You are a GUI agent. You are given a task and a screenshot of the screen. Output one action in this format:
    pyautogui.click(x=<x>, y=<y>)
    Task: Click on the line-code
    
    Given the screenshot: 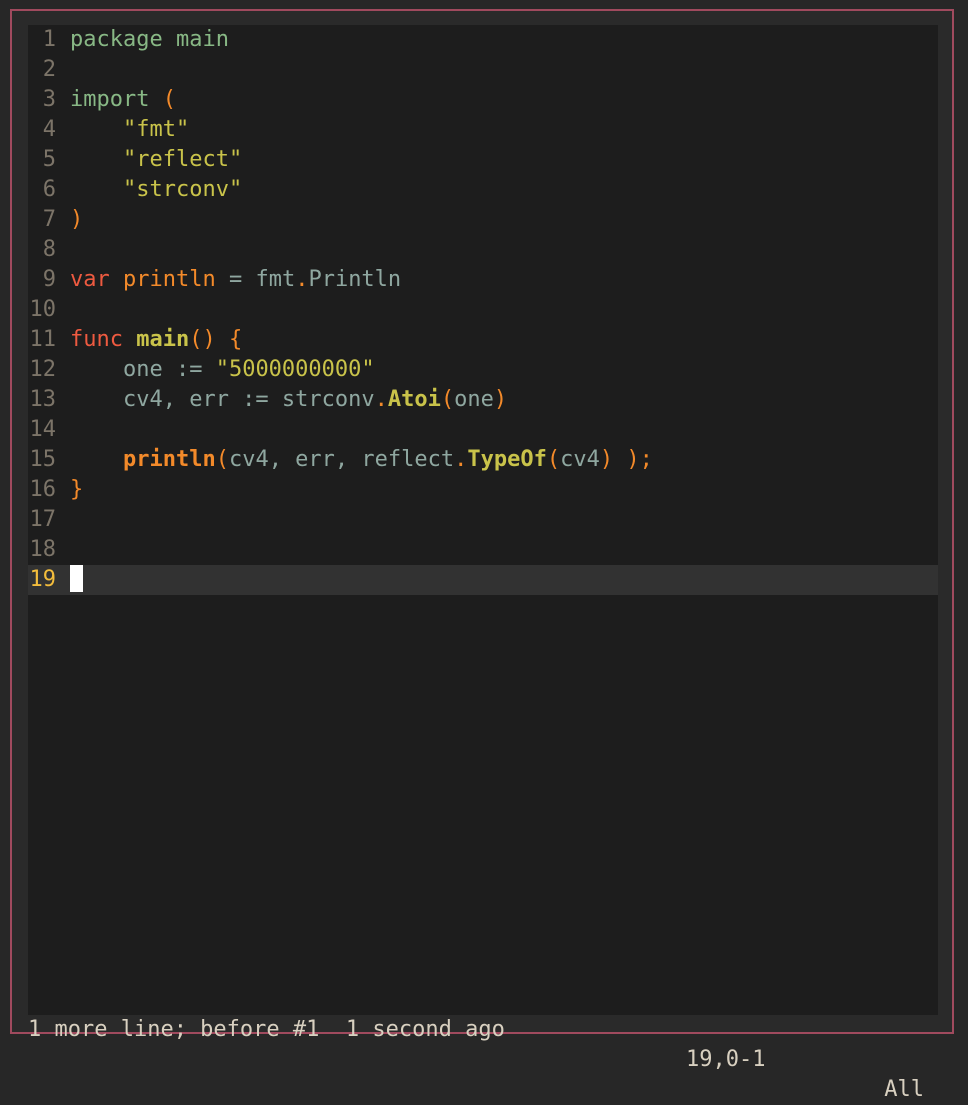 What is the action you would take?
    pyautogui.click(x=76, y=580)
    